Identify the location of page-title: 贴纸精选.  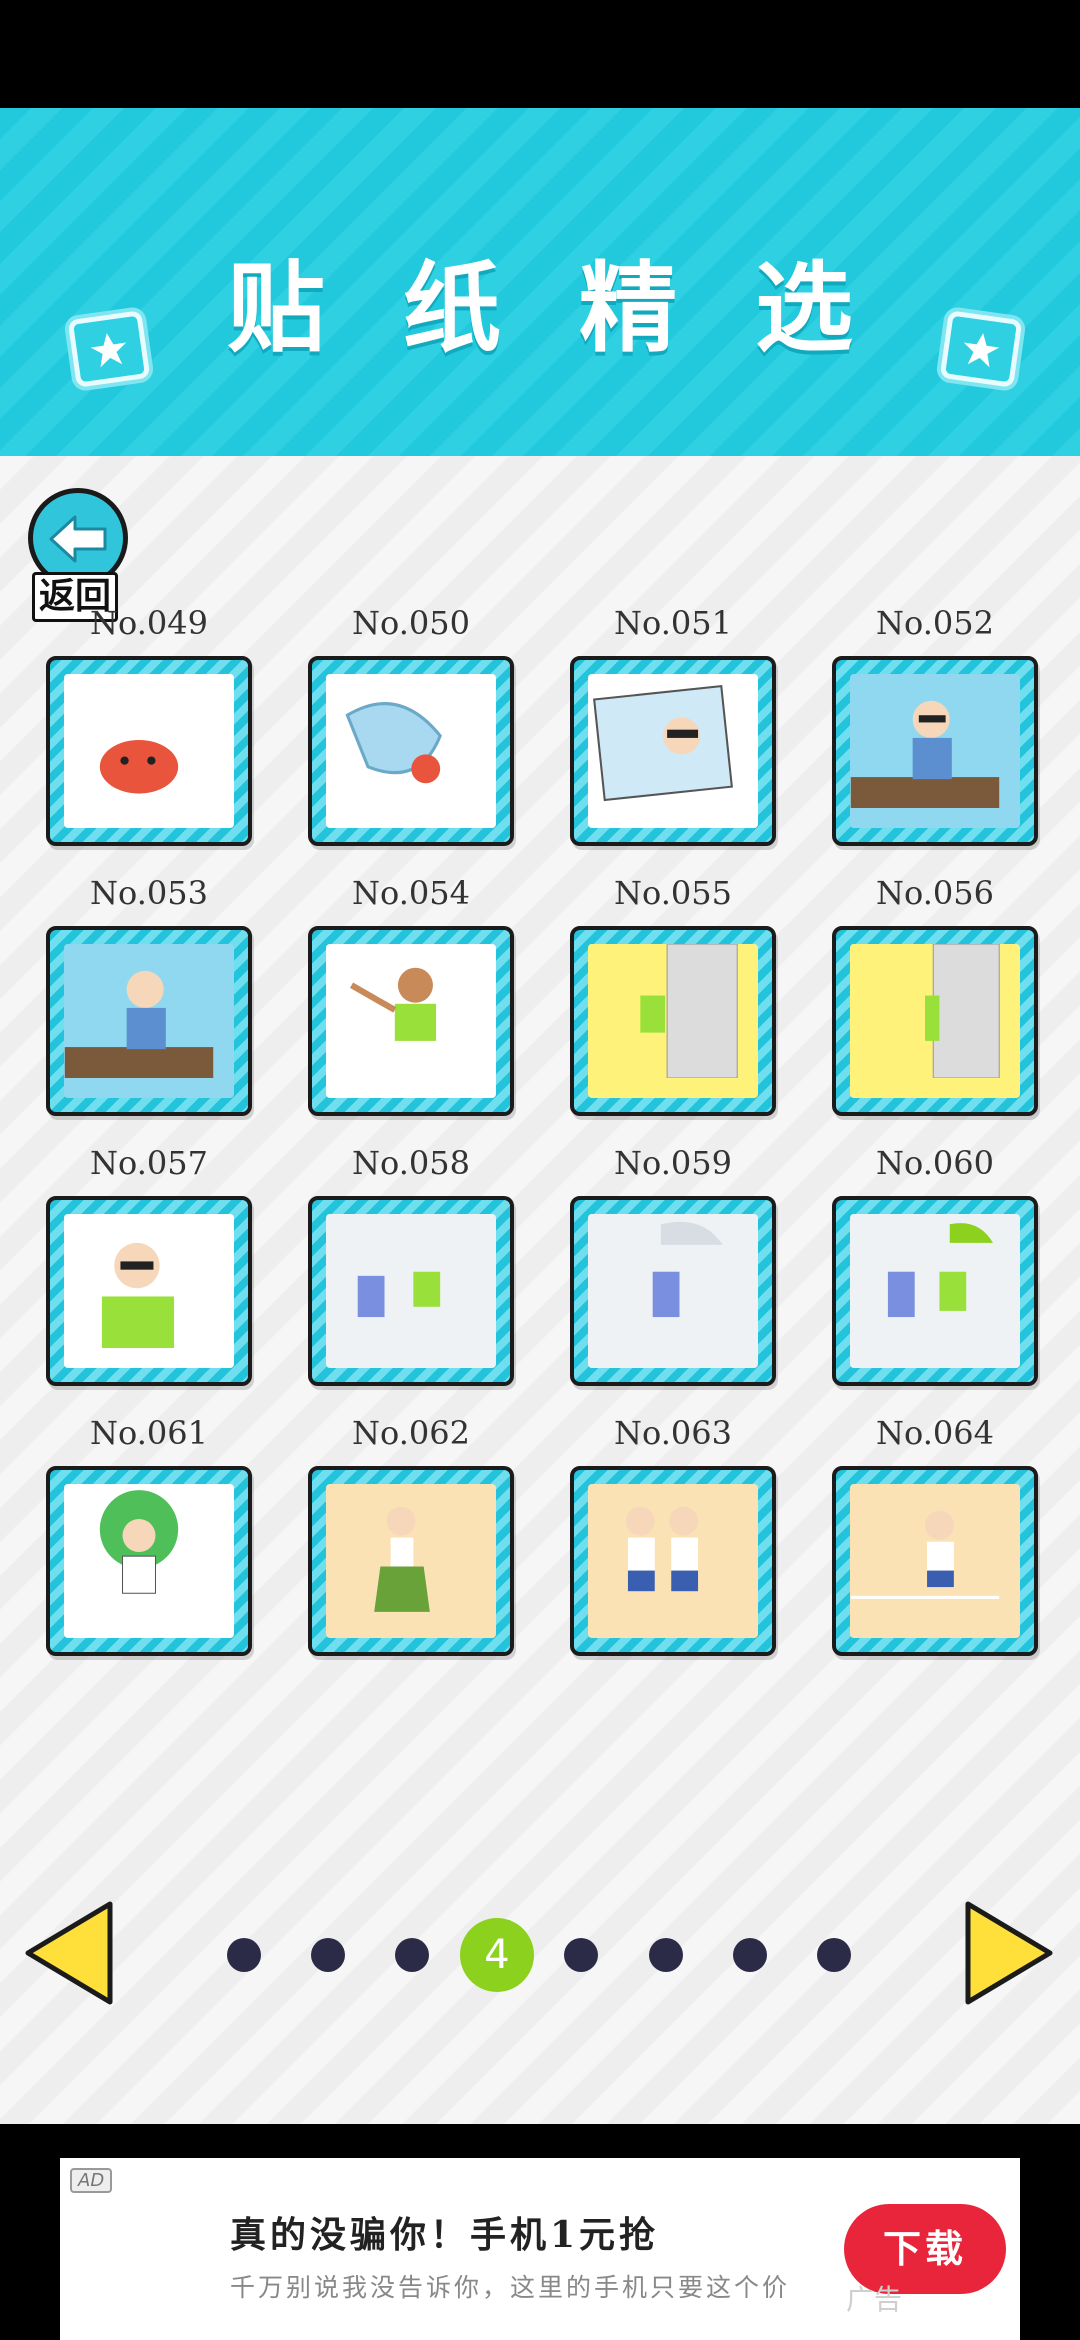
(578, 309).